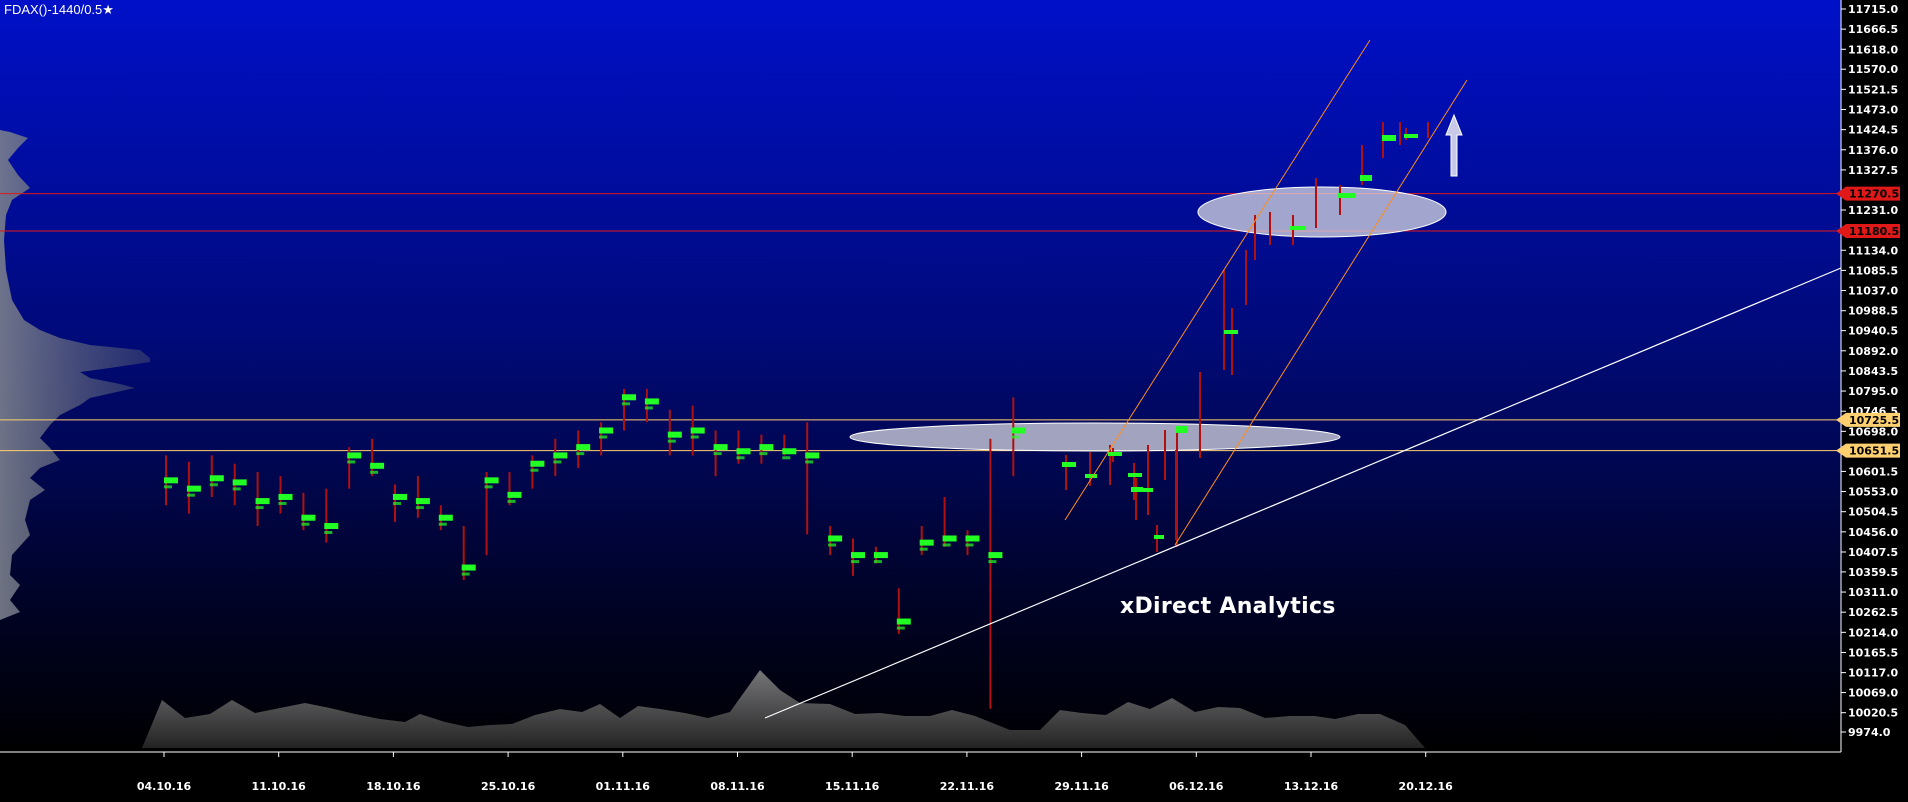 This screenshot has width=1908, height=802. Describe the element at coordinates (53, 9) in the screenshot. I see `title-text: FDAX()-1440/0.5` at that location.